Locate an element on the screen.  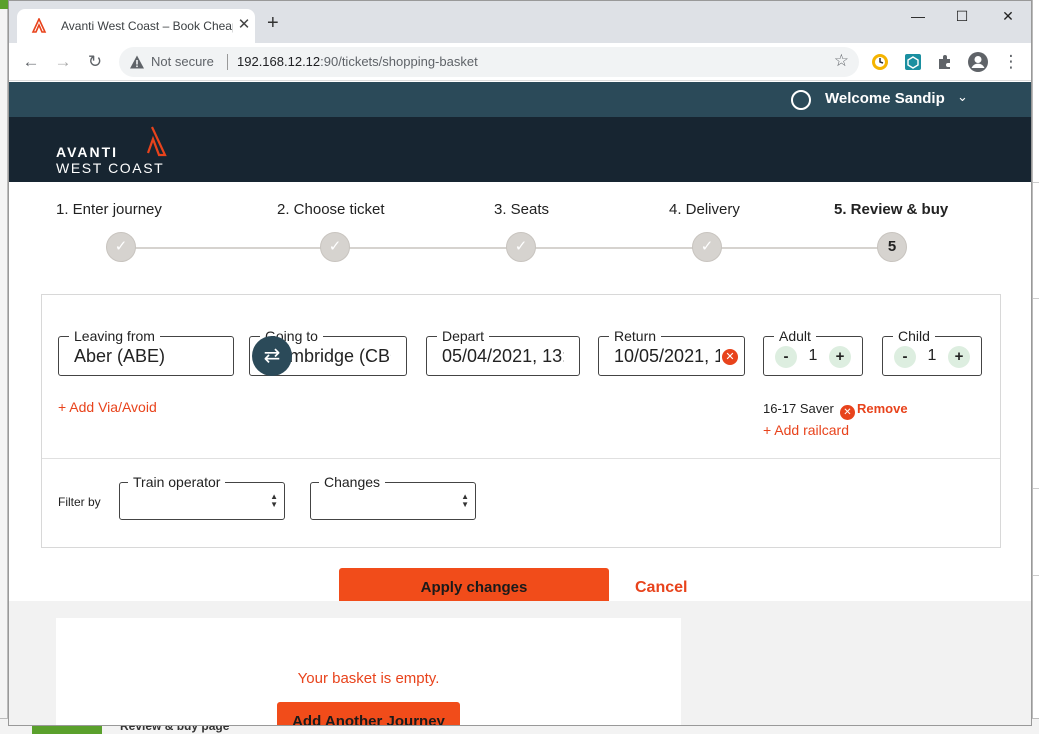
step-review-buy: 5. Review & buy is located at coordinates (891, 209).